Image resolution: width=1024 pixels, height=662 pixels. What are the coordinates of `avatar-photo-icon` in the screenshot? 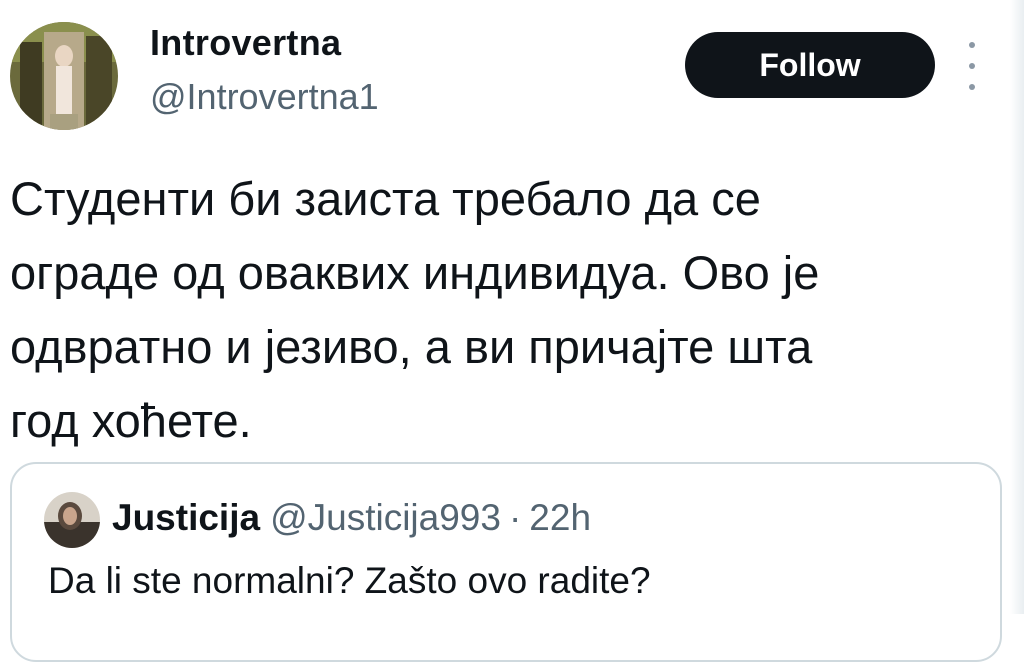 It's located at (64, 76).